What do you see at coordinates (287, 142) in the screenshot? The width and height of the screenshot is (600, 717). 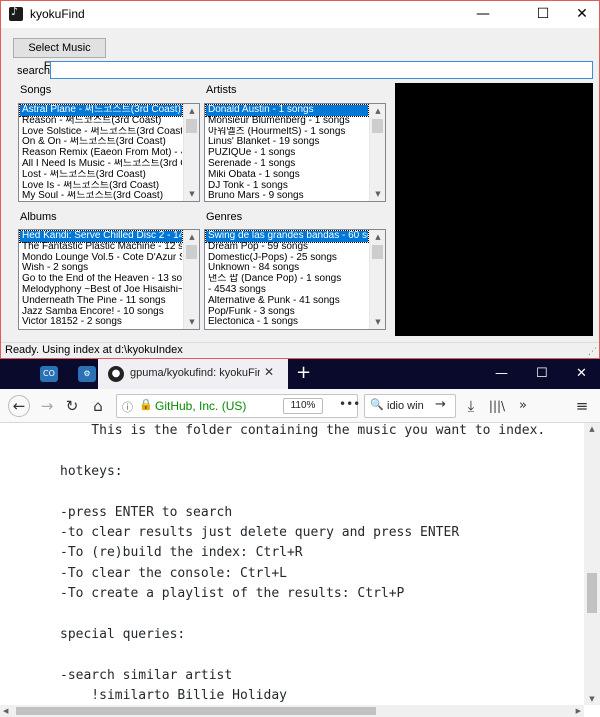 I see `list-item: Linus' Blanket - 19 songs` at bounding box center [287, 142].